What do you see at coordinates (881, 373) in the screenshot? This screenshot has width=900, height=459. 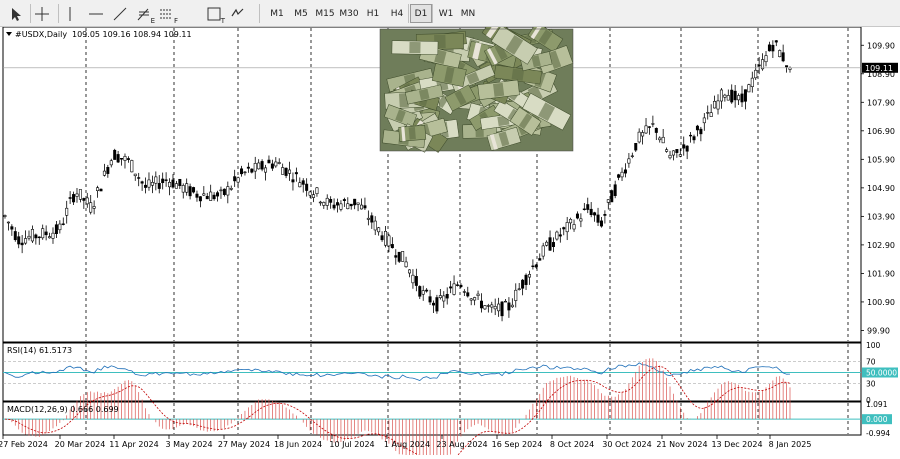 I see `rsi-tick-label: 50.0000` at bounding box center [881, 373].